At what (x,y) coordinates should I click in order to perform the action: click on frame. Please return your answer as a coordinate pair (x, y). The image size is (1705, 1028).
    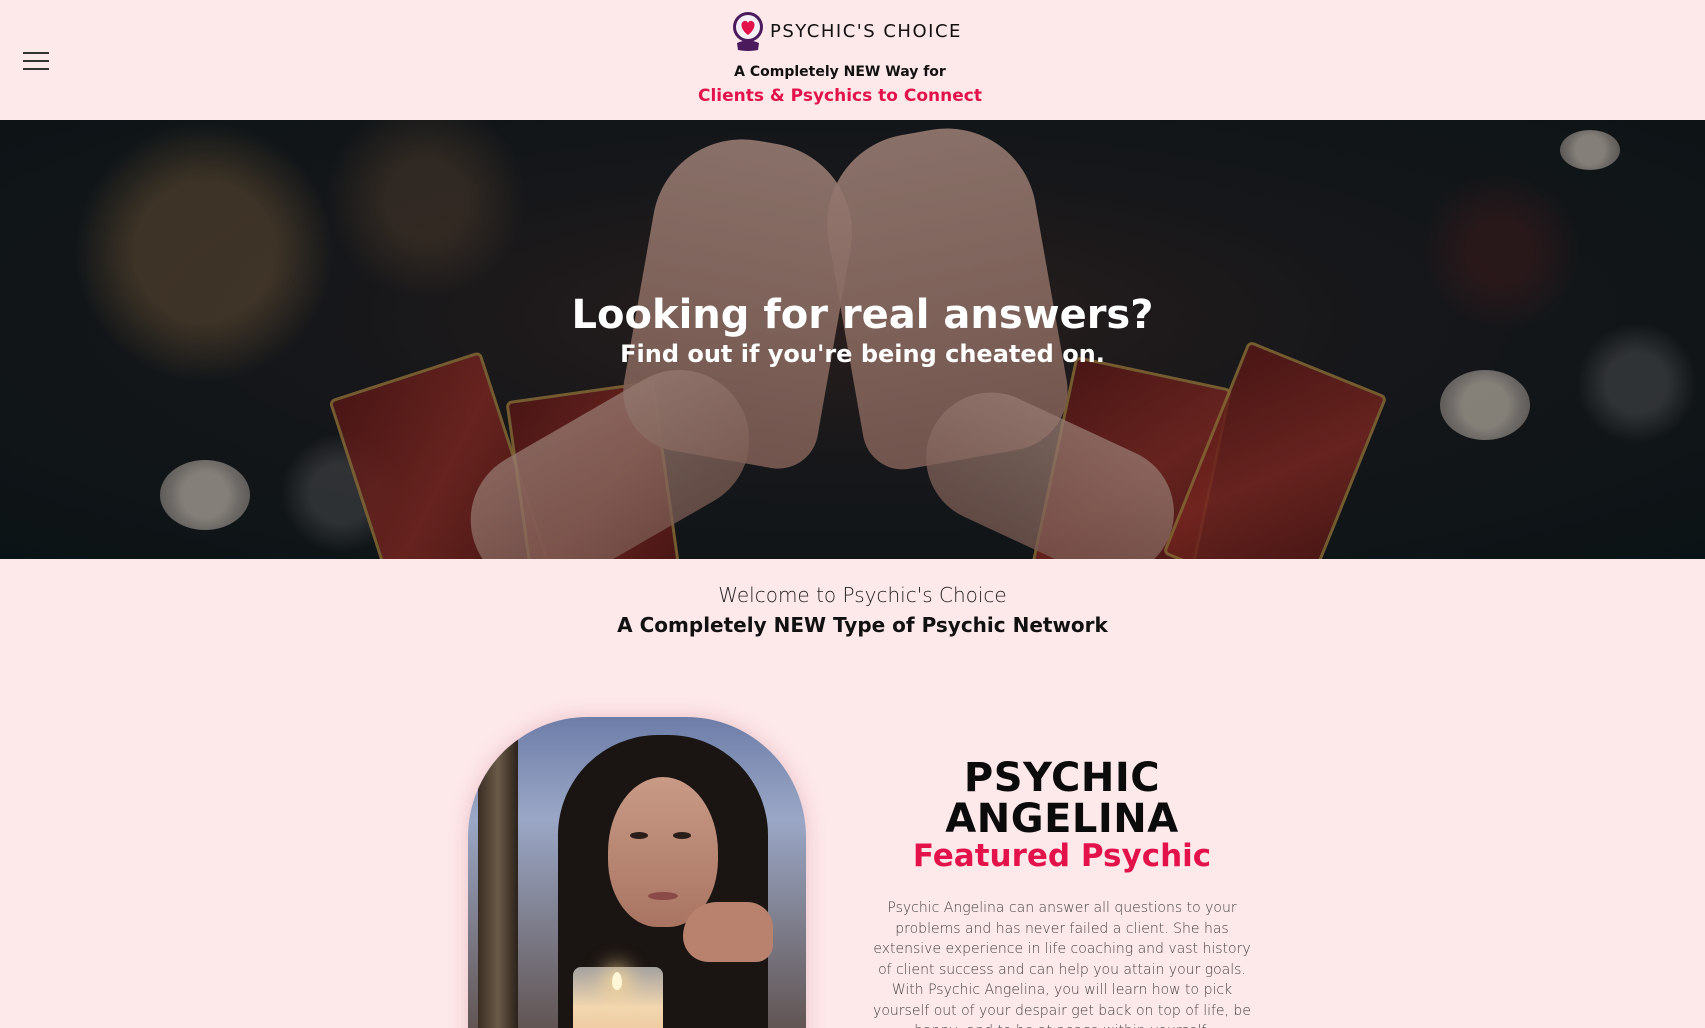
    Looking at the image, I should click on (498, 882).